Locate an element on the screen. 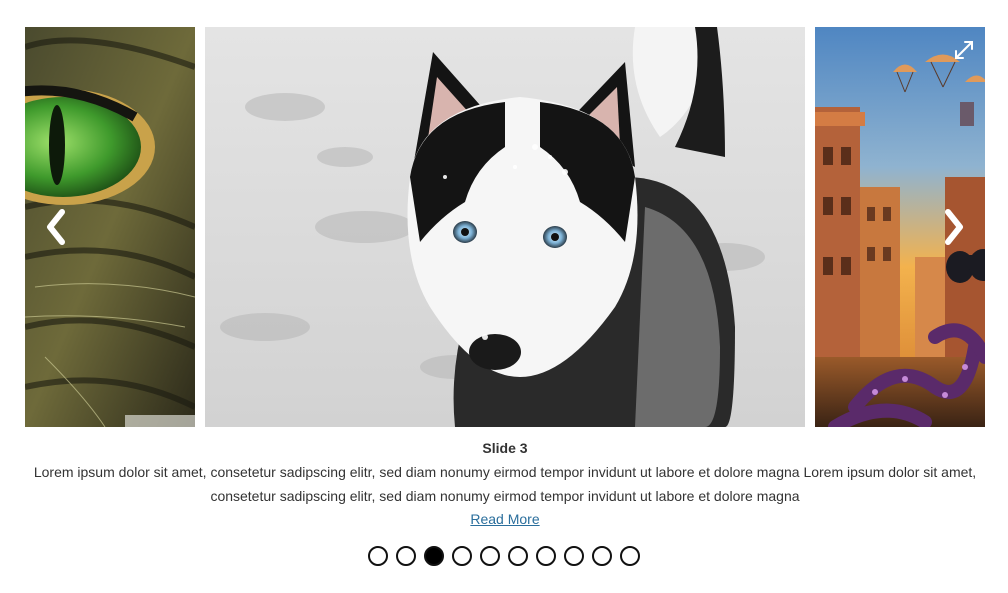 The height and width of the screenshot is (593, 1008). expand-icon is located at coordinates (964, 50).